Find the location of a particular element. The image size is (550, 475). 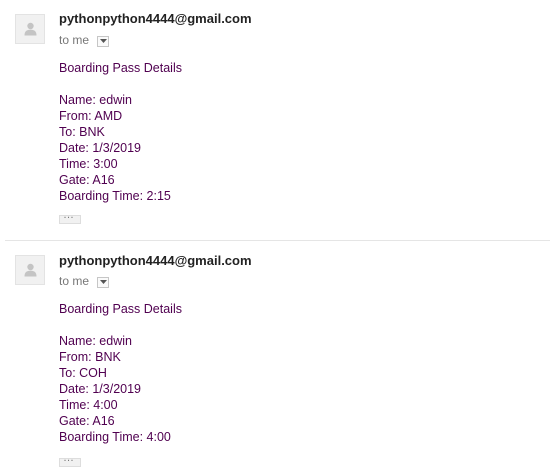

detail-boarding-time: Boarding Time: 2:15 is located at coordinates (115, 196).